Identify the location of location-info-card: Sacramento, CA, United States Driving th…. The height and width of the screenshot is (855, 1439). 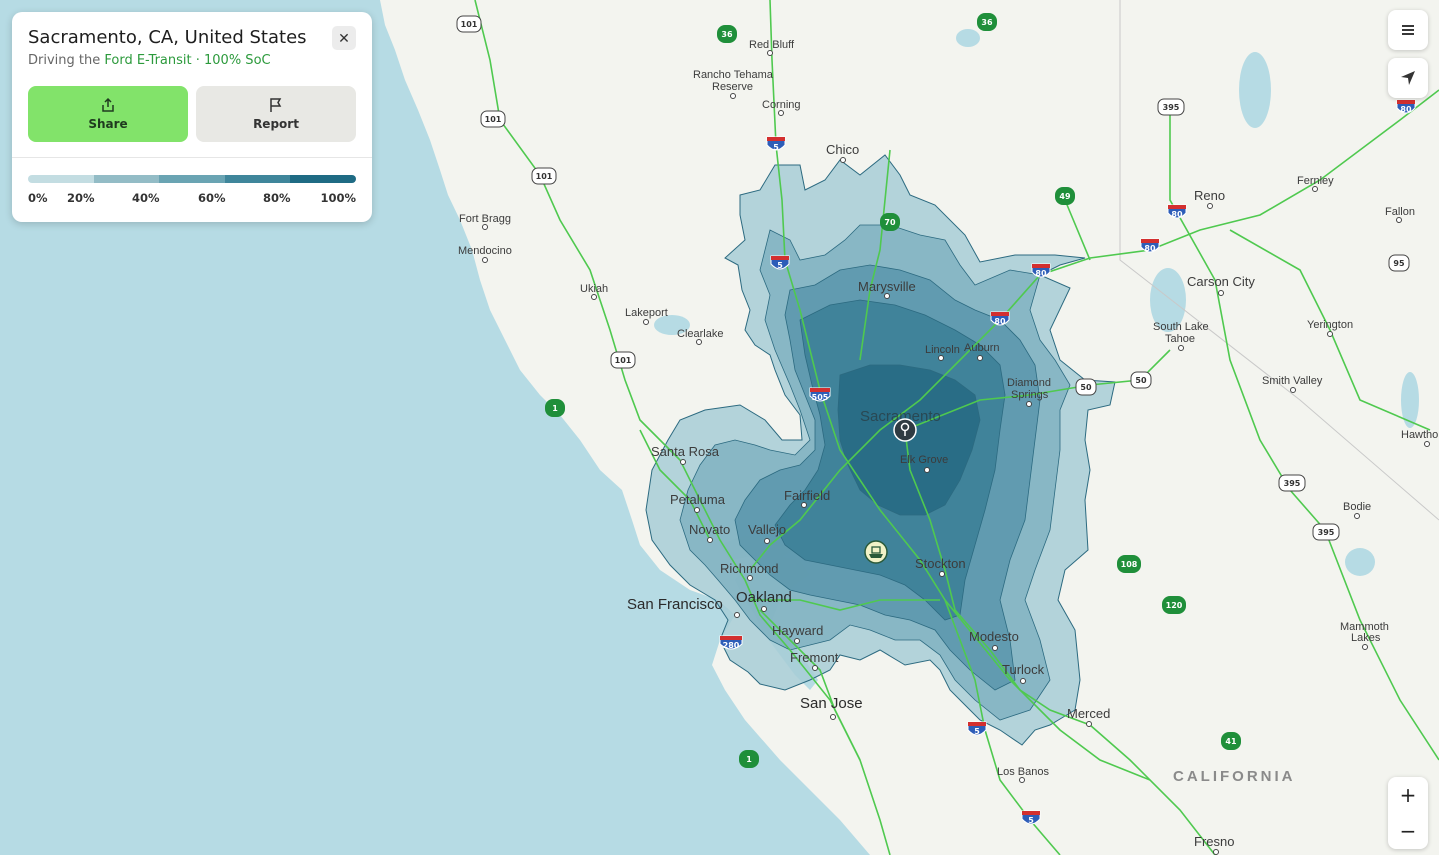
(192, 117).